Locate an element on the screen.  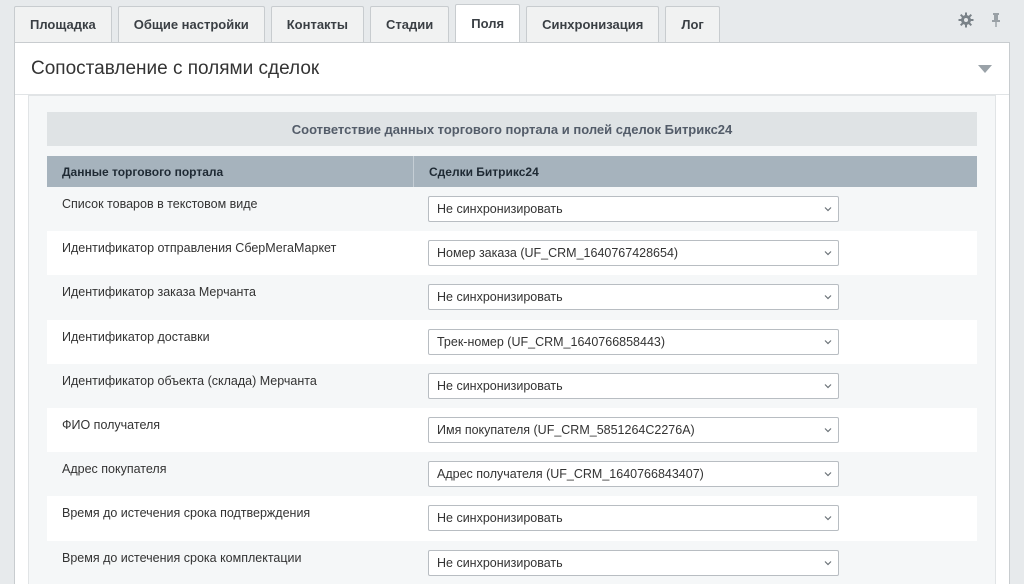
tab-label: Контакты is located at coordinates (317, 24).